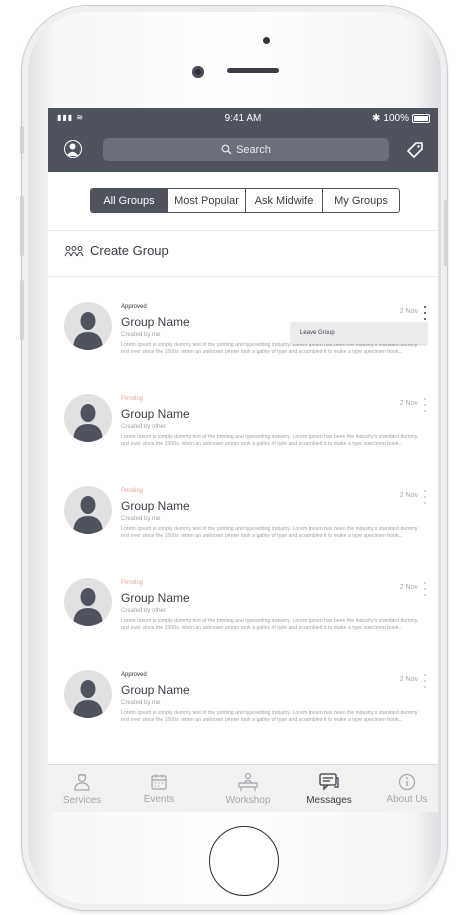 This screenshot has width=467, height=915. I want to click on tab-all-groups: All Groups, so click(129, 200).